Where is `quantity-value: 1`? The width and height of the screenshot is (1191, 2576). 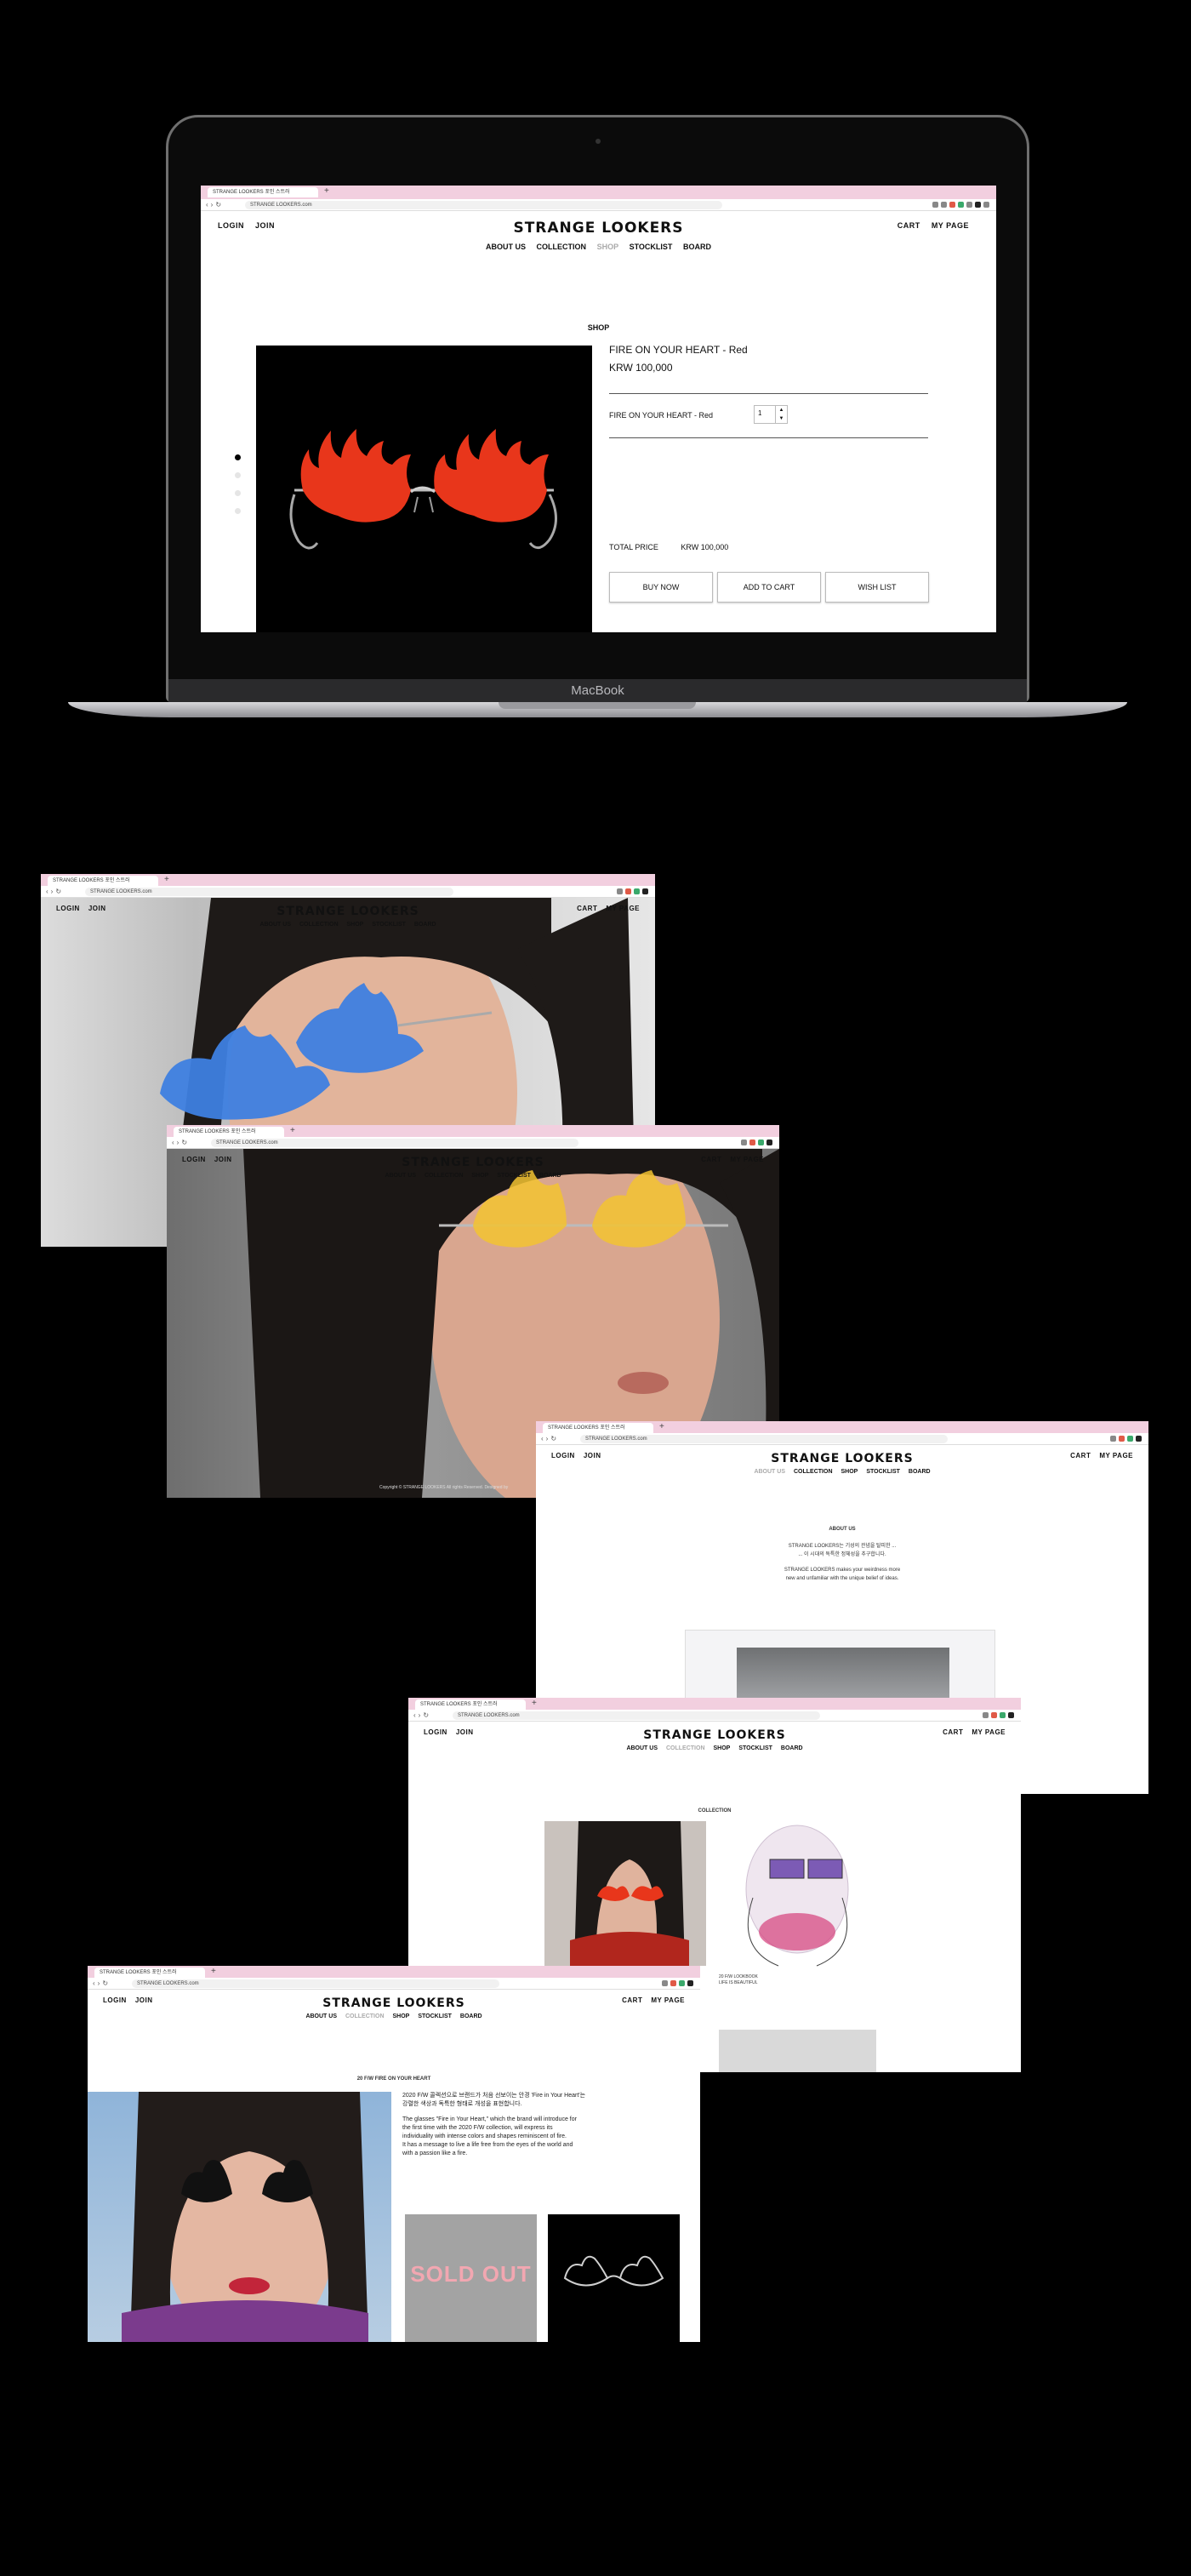
quantity-value: 1 is located at coordinates (760, 413).